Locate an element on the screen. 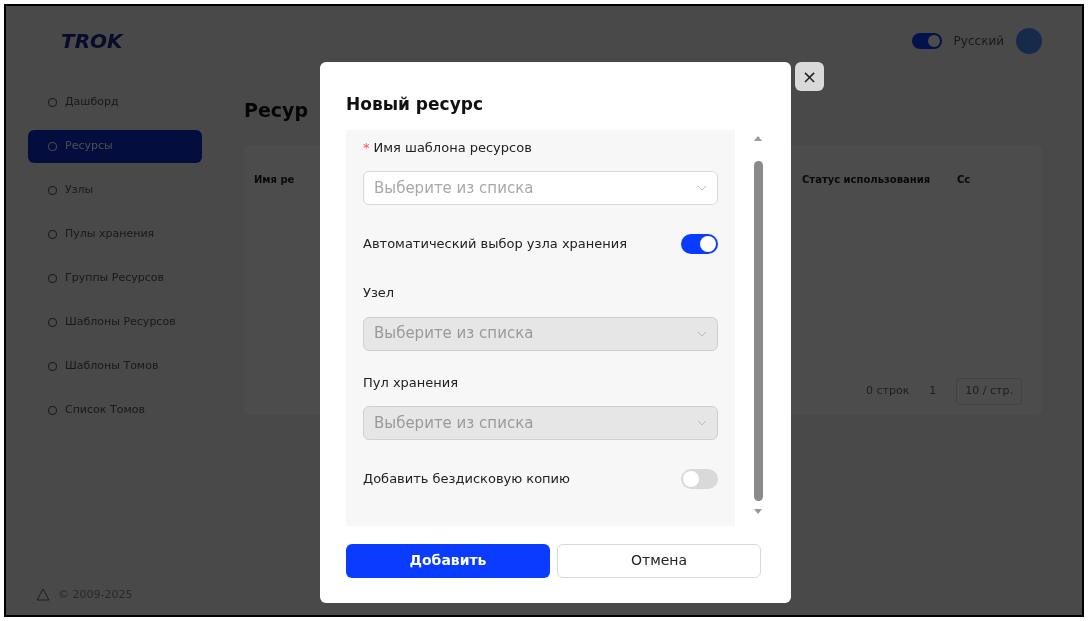 The height and width of the screenshot is (621, 1088). toggle-label: Автоматический выбор узла хранения is located at coordinates (495, 244).